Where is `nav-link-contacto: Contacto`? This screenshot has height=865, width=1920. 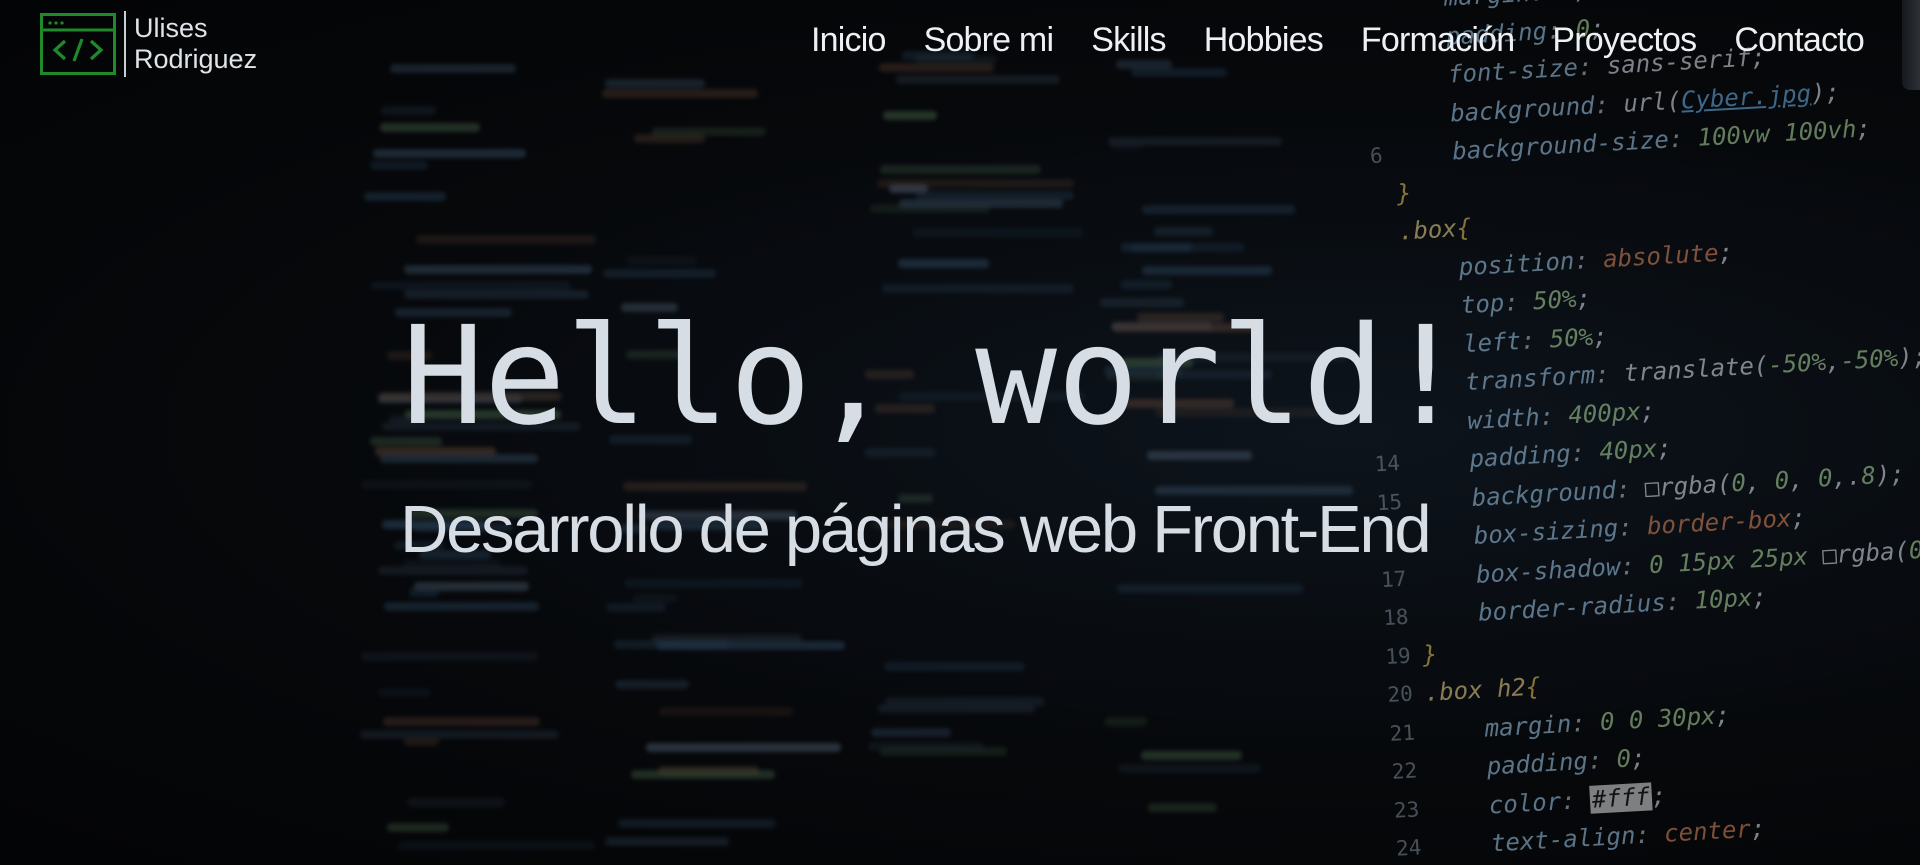 nav-link-contacto: Contacto is located at coordinates (1789, 40).